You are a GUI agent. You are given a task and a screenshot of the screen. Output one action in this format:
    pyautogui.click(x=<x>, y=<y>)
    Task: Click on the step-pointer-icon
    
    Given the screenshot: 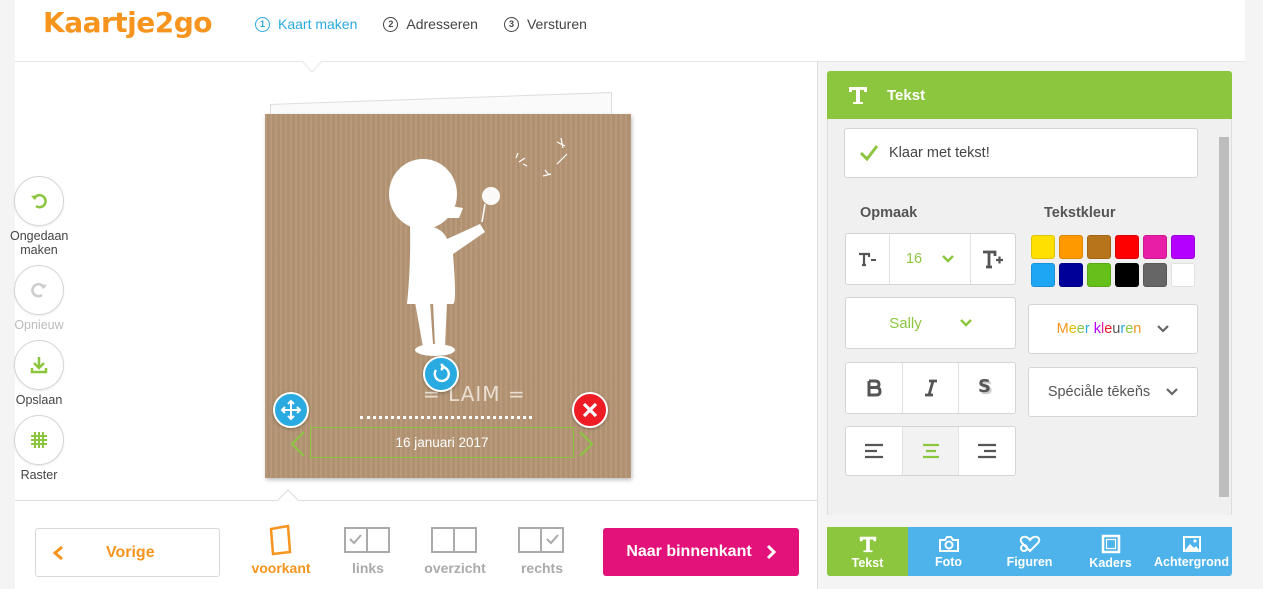 What is the action you would take?
    pyautogui.click(x=312, y=67)
    